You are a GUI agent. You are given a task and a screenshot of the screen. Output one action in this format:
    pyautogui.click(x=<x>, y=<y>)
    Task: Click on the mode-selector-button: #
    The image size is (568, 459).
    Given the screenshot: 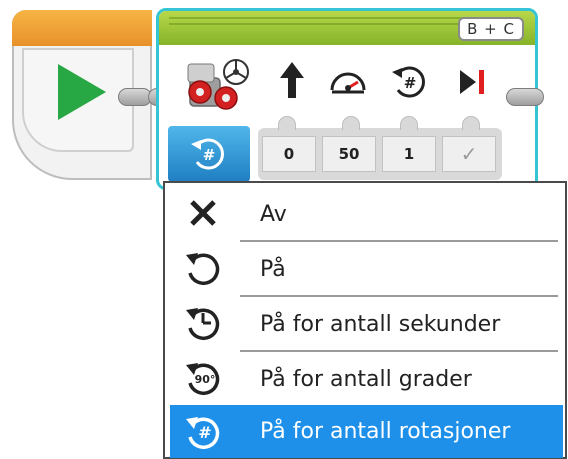 What is the action you would take?
    pyautogui.click(x=209, y=154)
    